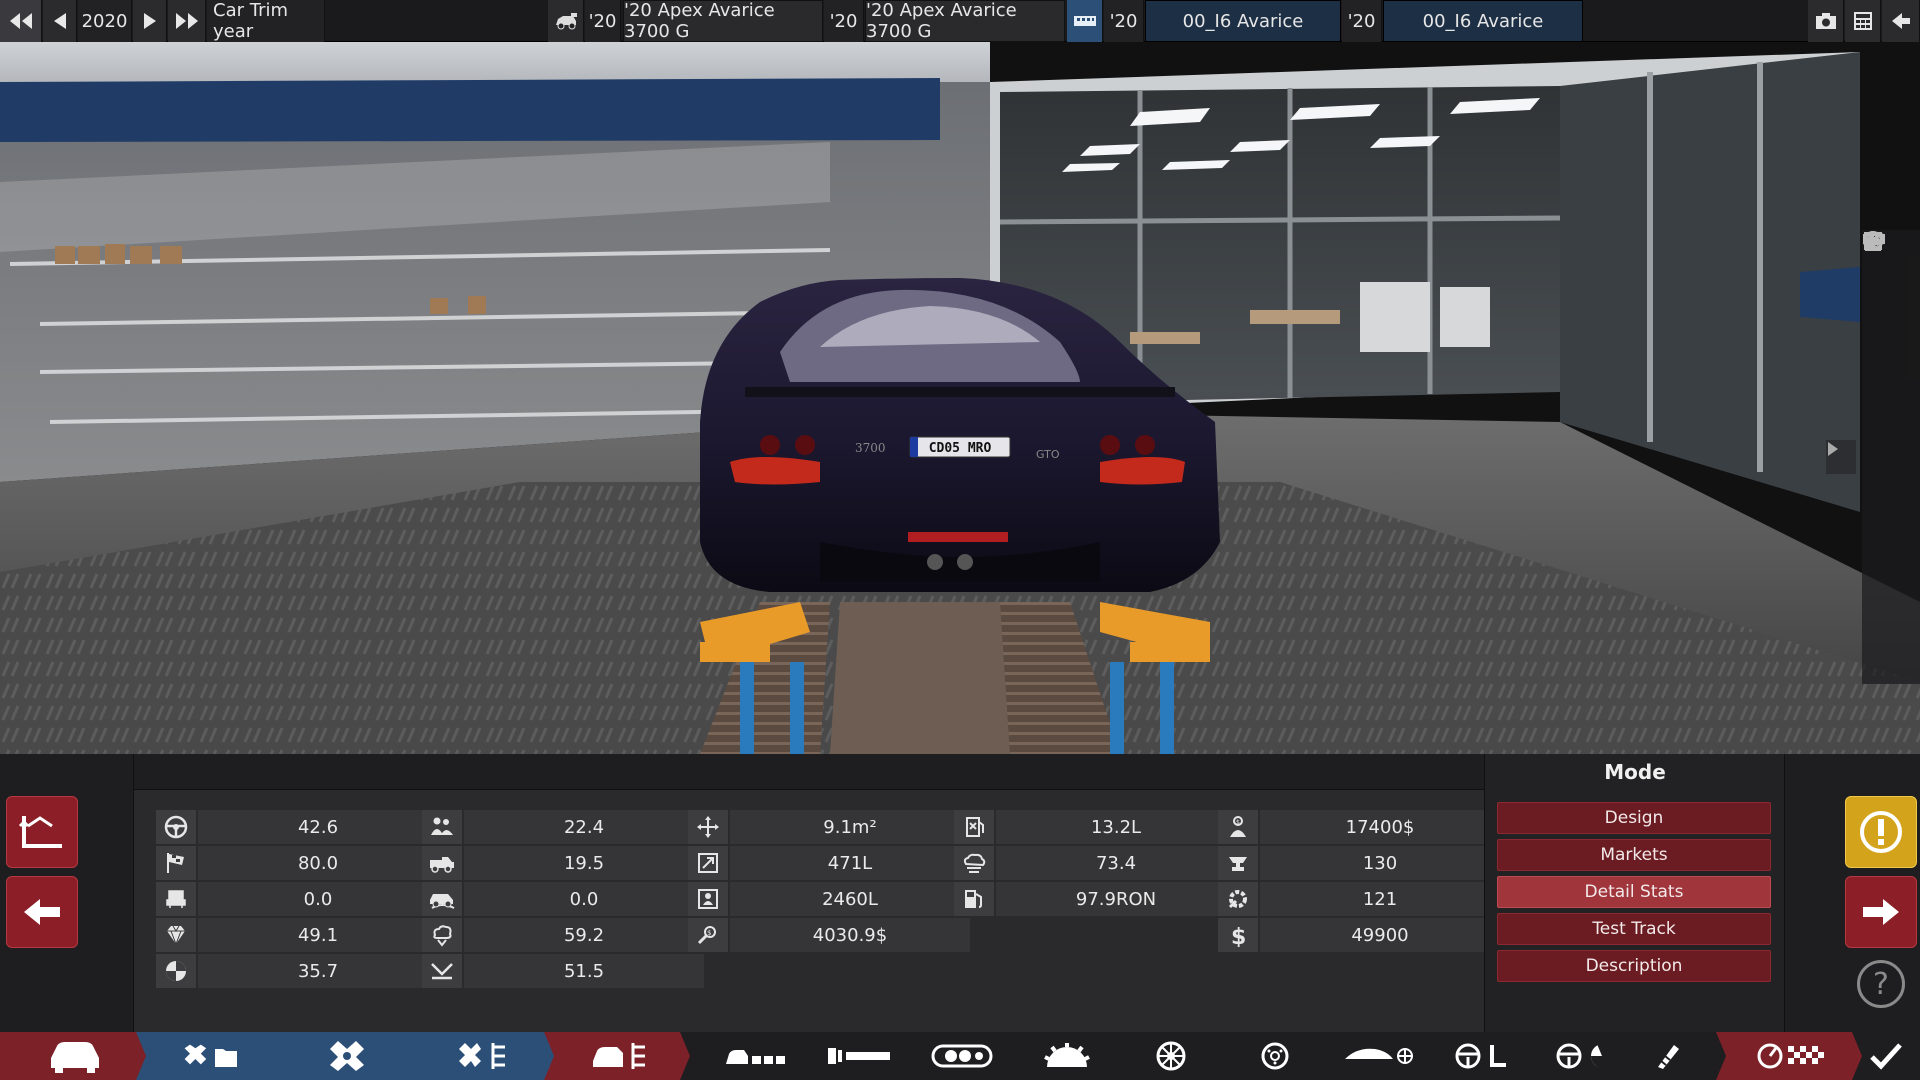 This screenshot has width=1920, height=1080. What do you see at coordinates (829, 899) in the screenshot?
I see `stat-passenger-volume: 2460L` at bounding box center [829, 899].